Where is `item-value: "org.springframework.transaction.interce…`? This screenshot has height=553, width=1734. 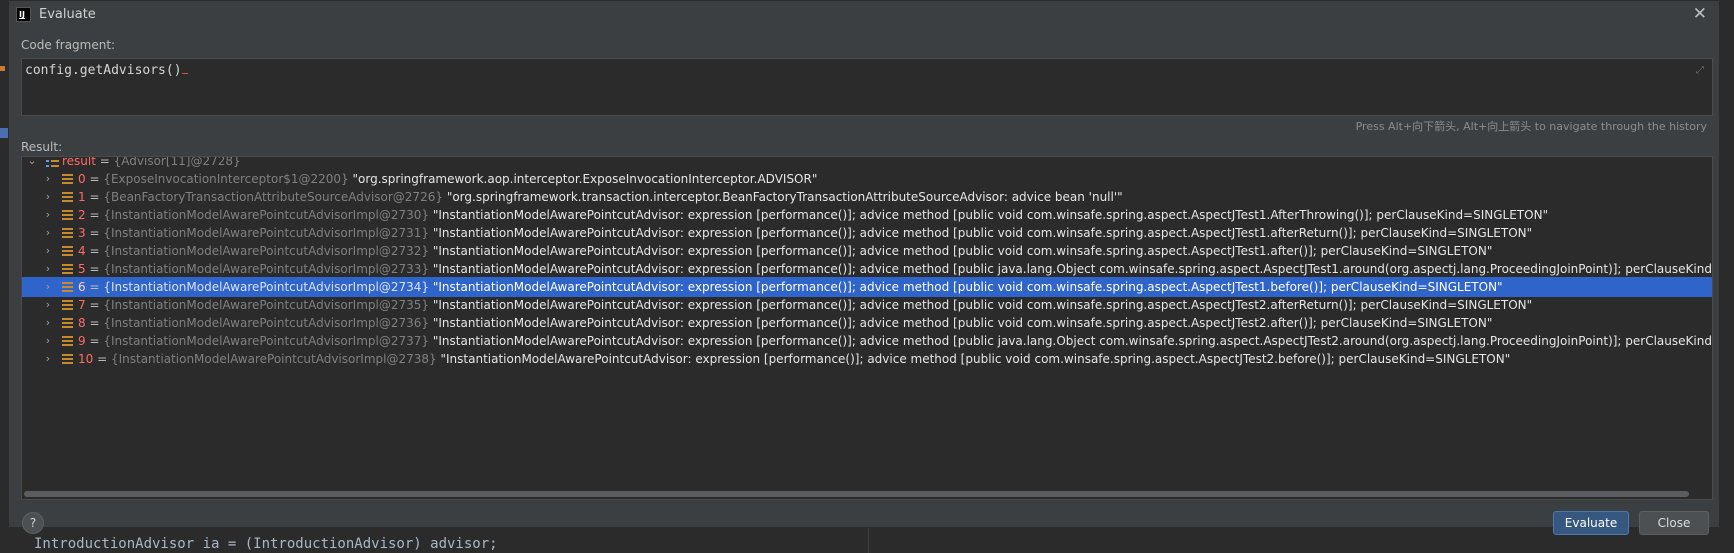
item-value: "org.springframework.transaction.interce… is located at coordinates (784, 197).